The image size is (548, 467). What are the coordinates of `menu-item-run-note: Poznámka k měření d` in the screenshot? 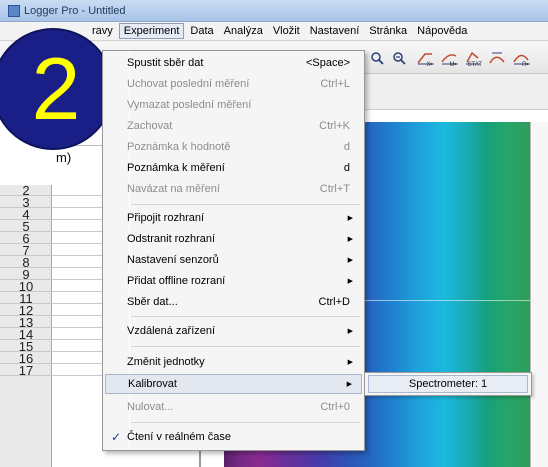 It's located at (233, 168).